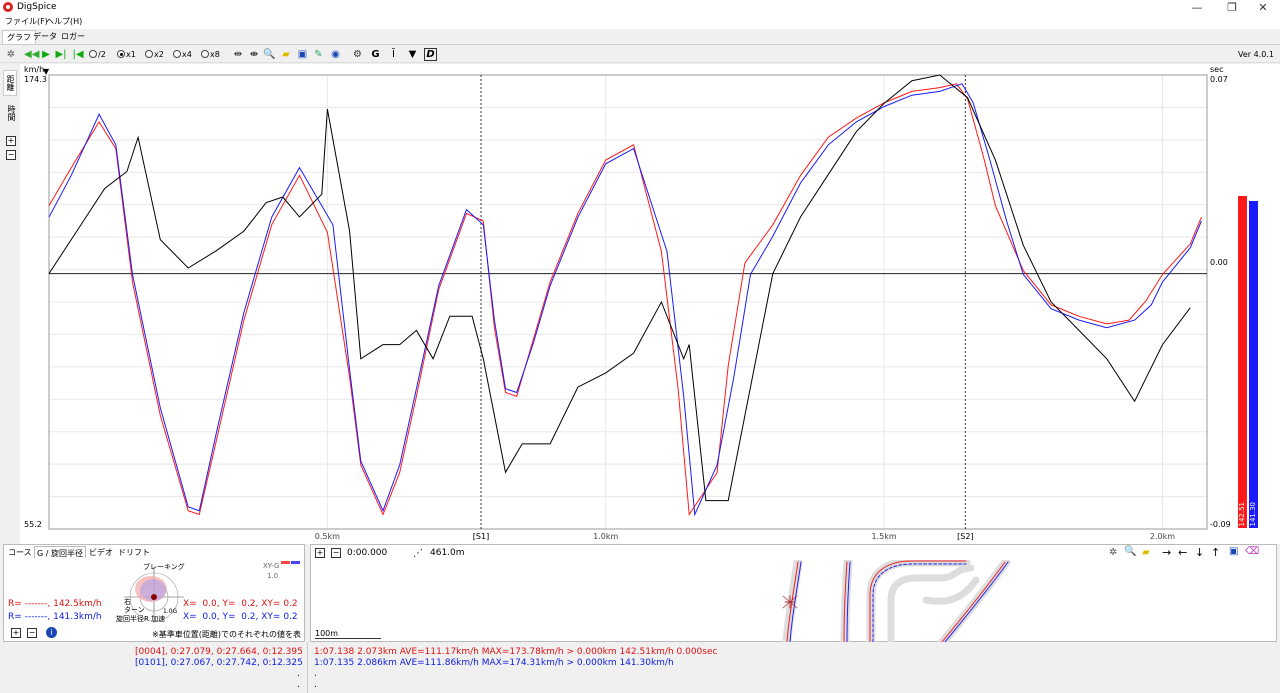 The width and height of the screenshot is (1280, 693). I want to click on minimize-button: —, so click(1197, 7).